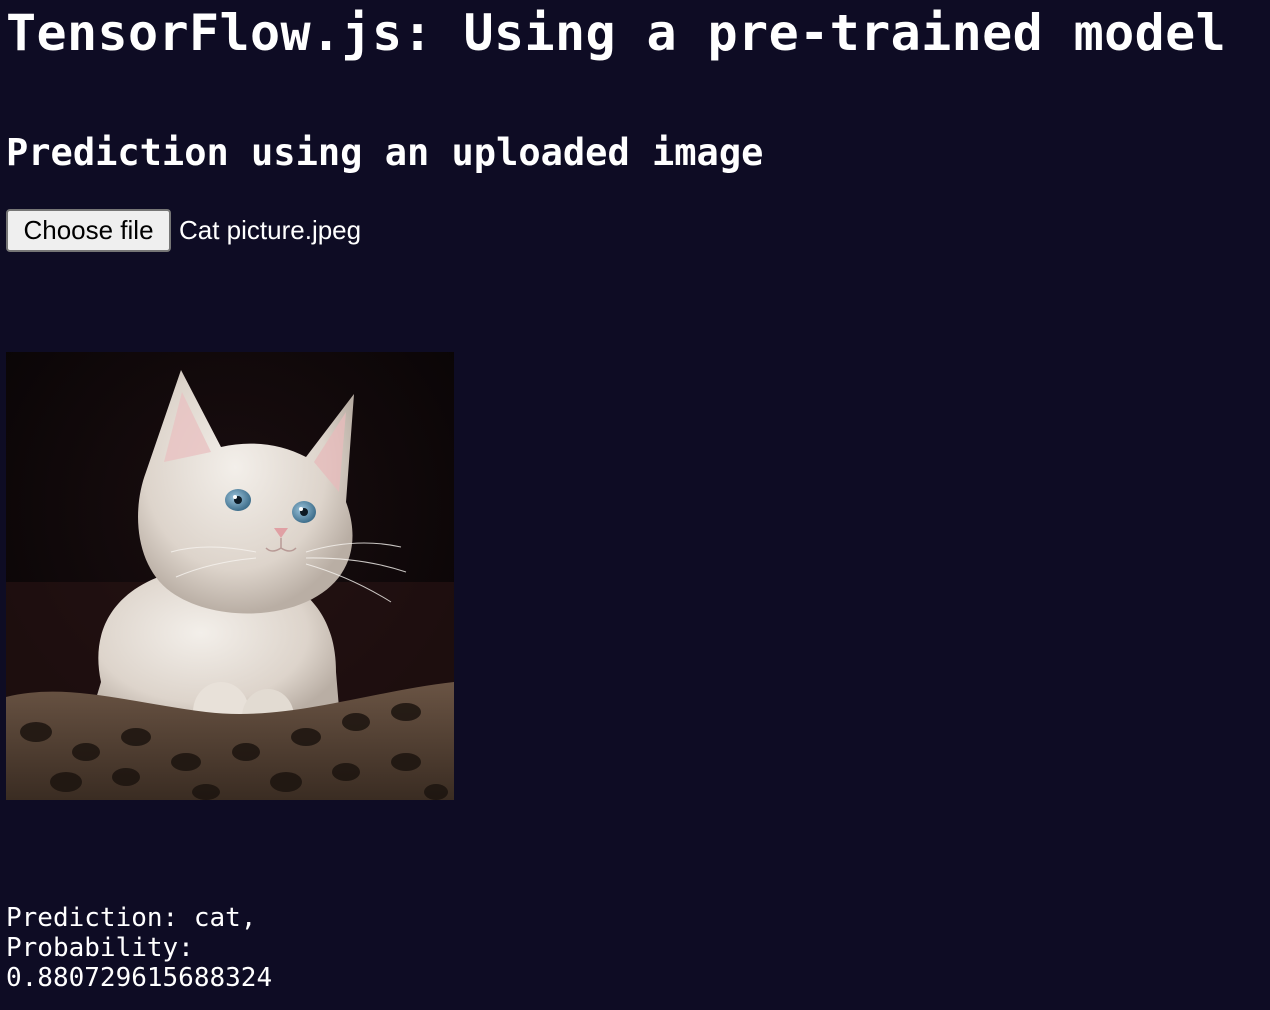 The width and height of the screenshot is (1270, 1010). Describe the element at coordinates (385, 152) in the screenshot. I see `upload-section-heading: Prediction using an uploaded image` at that location.